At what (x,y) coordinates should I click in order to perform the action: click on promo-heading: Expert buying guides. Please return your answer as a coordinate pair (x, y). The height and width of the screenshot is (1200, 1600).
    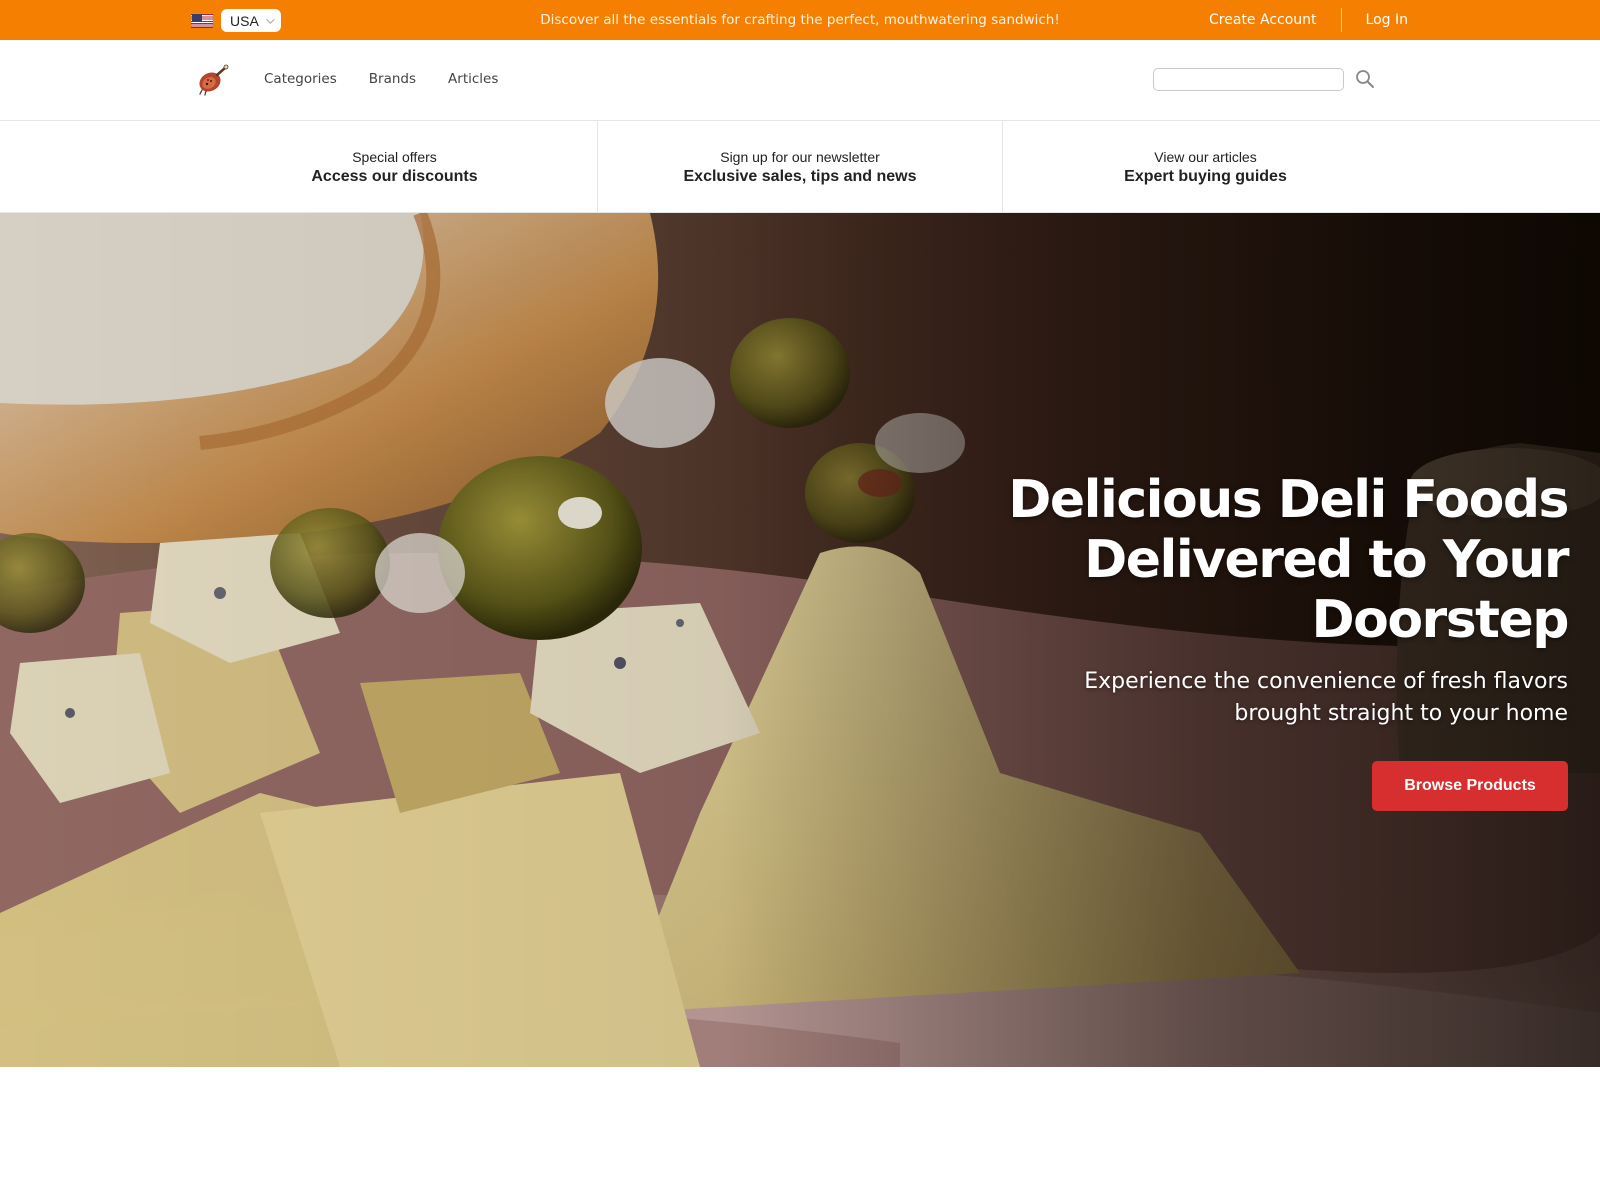
    Looking at the image, I should click on (1205, 176).